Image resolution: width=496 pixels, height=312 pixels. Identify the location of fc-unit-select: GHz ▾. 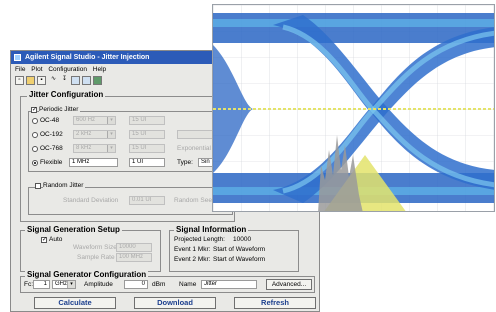
(64, 284).